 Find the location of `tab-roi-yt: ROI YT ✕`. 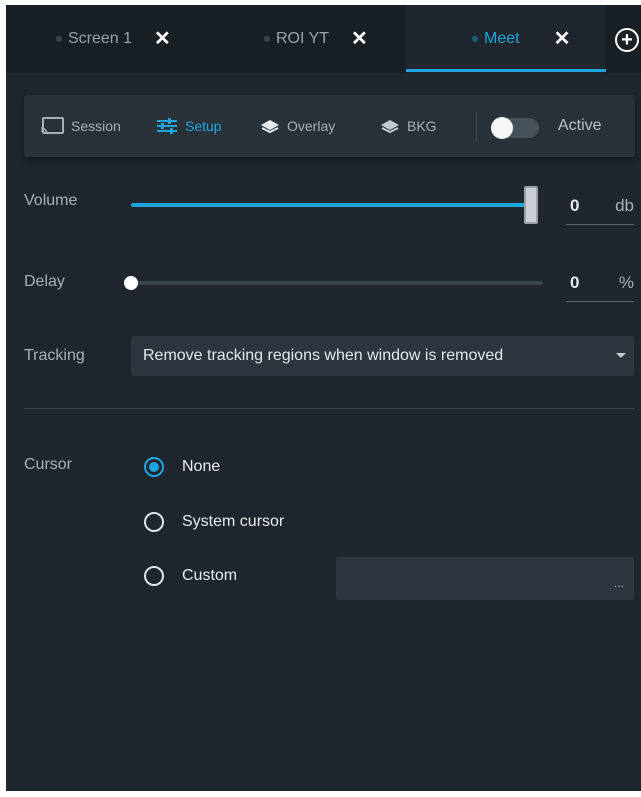

tab-roi-yt: ROI YT ✕ is located at coordinates (321, 39).